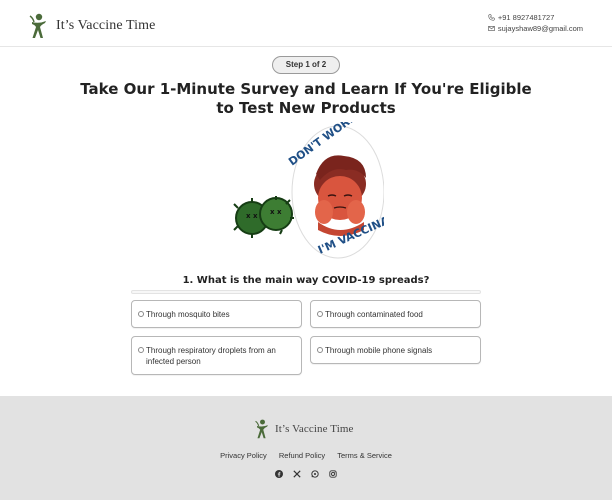 The image size is (612, 500). I want to click on answer-option-label: Through mosquito bites, so click(188, 314).